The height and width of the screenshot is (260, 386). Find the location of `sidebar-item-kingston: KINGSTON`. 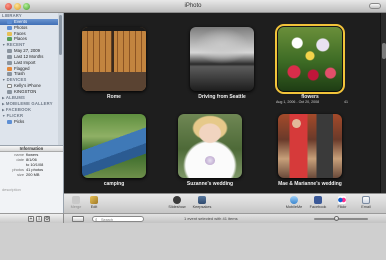

sidebar-item-kingston: KINGSTON is located at coordinates (31, 92).